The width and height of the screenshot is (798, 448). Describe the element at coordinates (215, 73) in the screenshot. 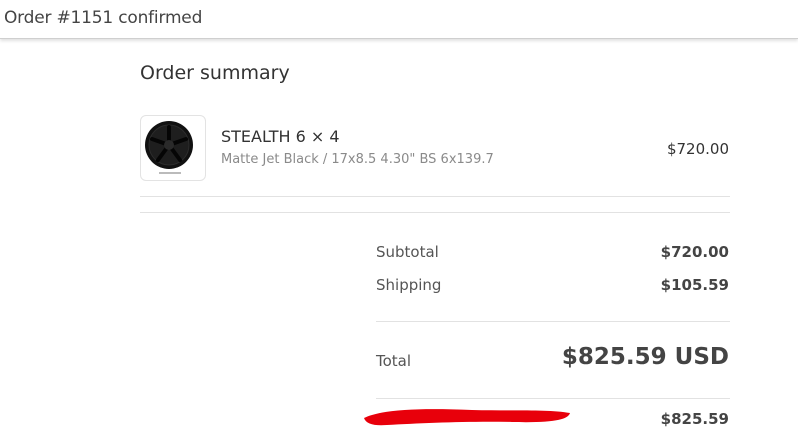

I see `order-summary-heading: Order summary` at that location.